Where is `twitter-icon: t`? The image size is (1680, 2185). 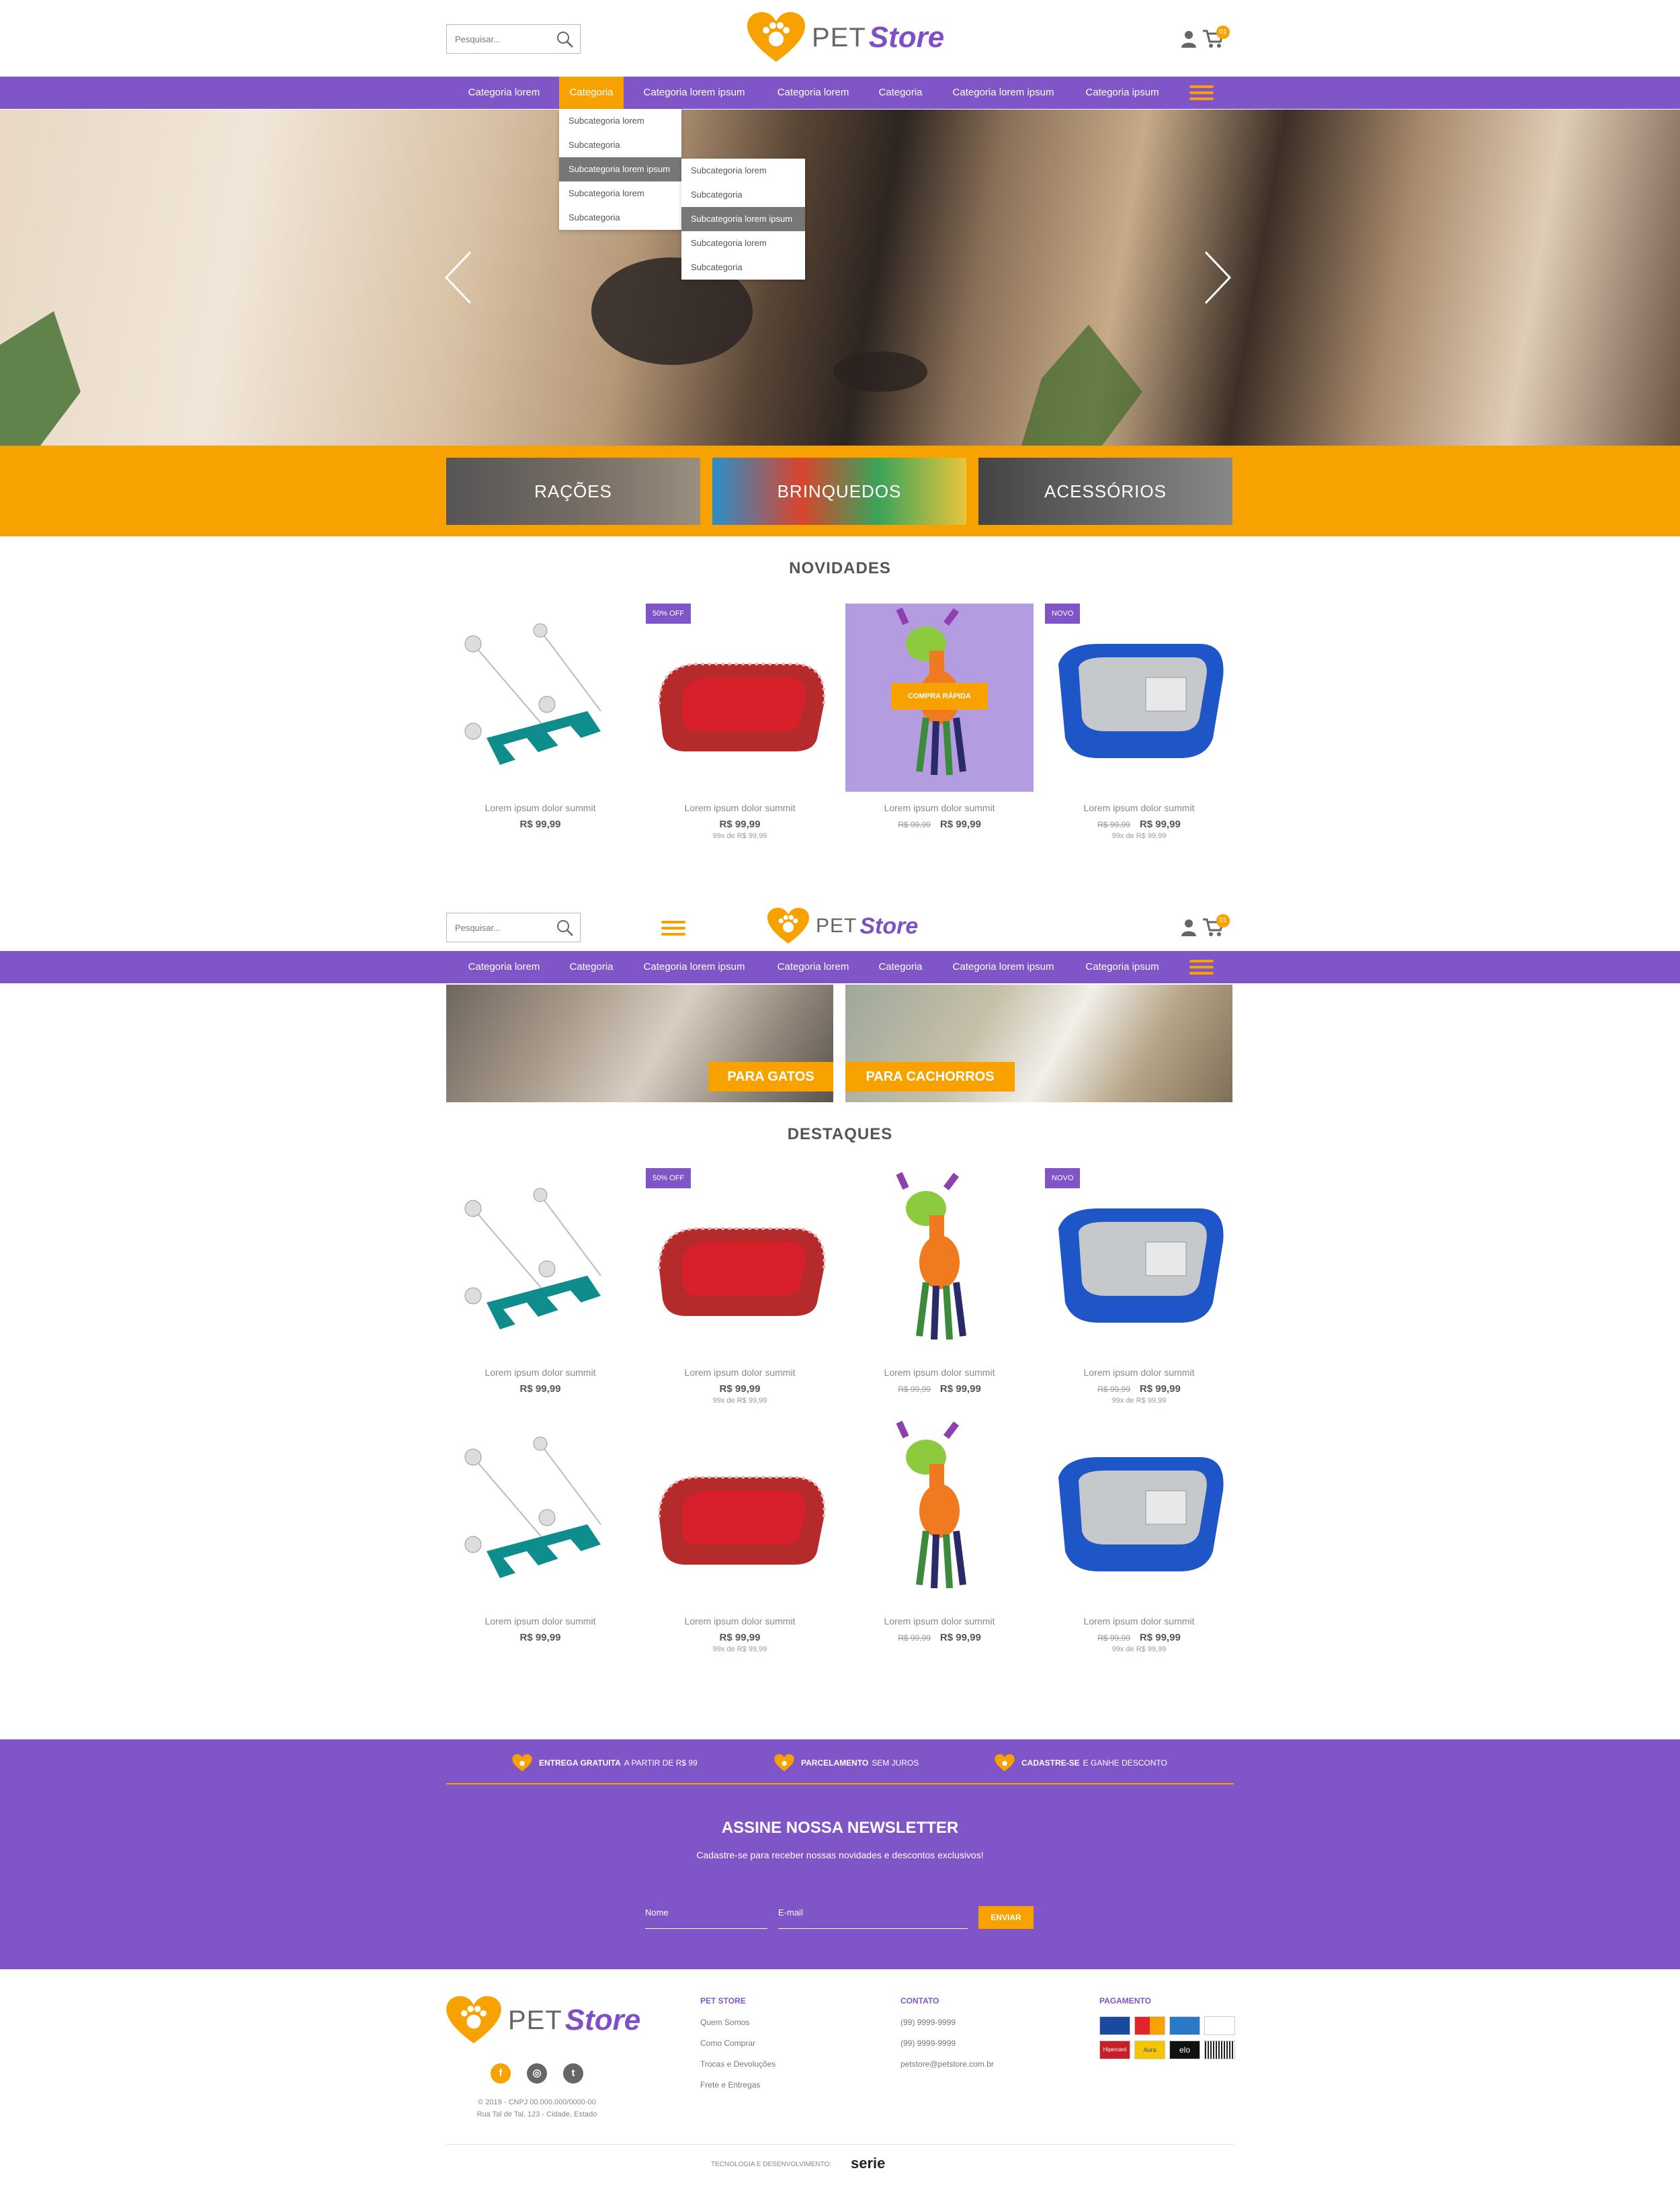 twitter-icon: t is located at coordinates (573, 2073).